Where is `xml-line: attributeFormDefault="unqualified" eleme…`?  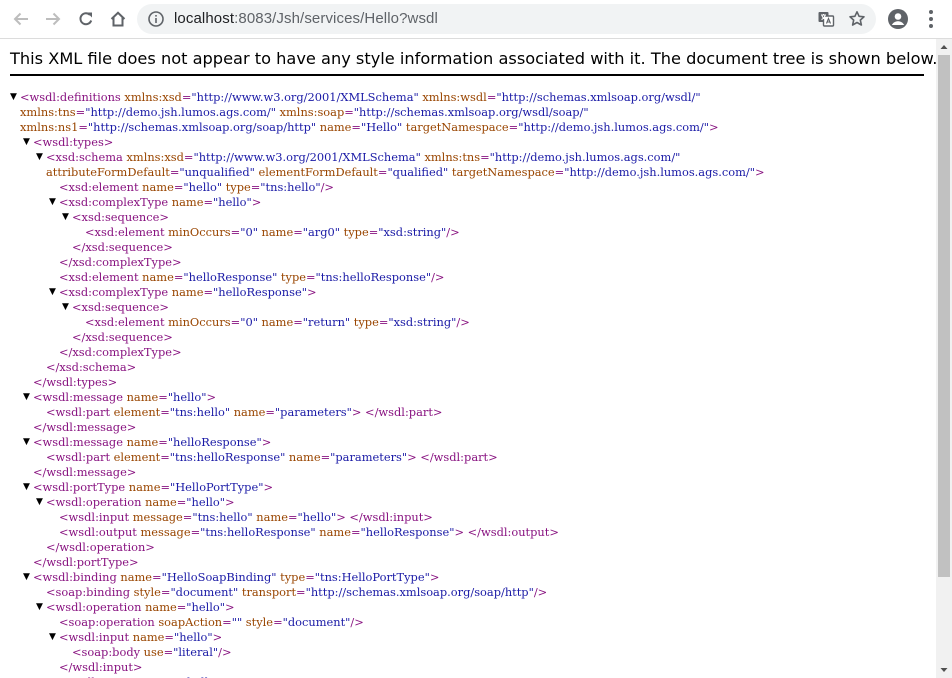
xml-line: attributeFormDefault="unqualified" eleme… is located at coordinates (468, 172).